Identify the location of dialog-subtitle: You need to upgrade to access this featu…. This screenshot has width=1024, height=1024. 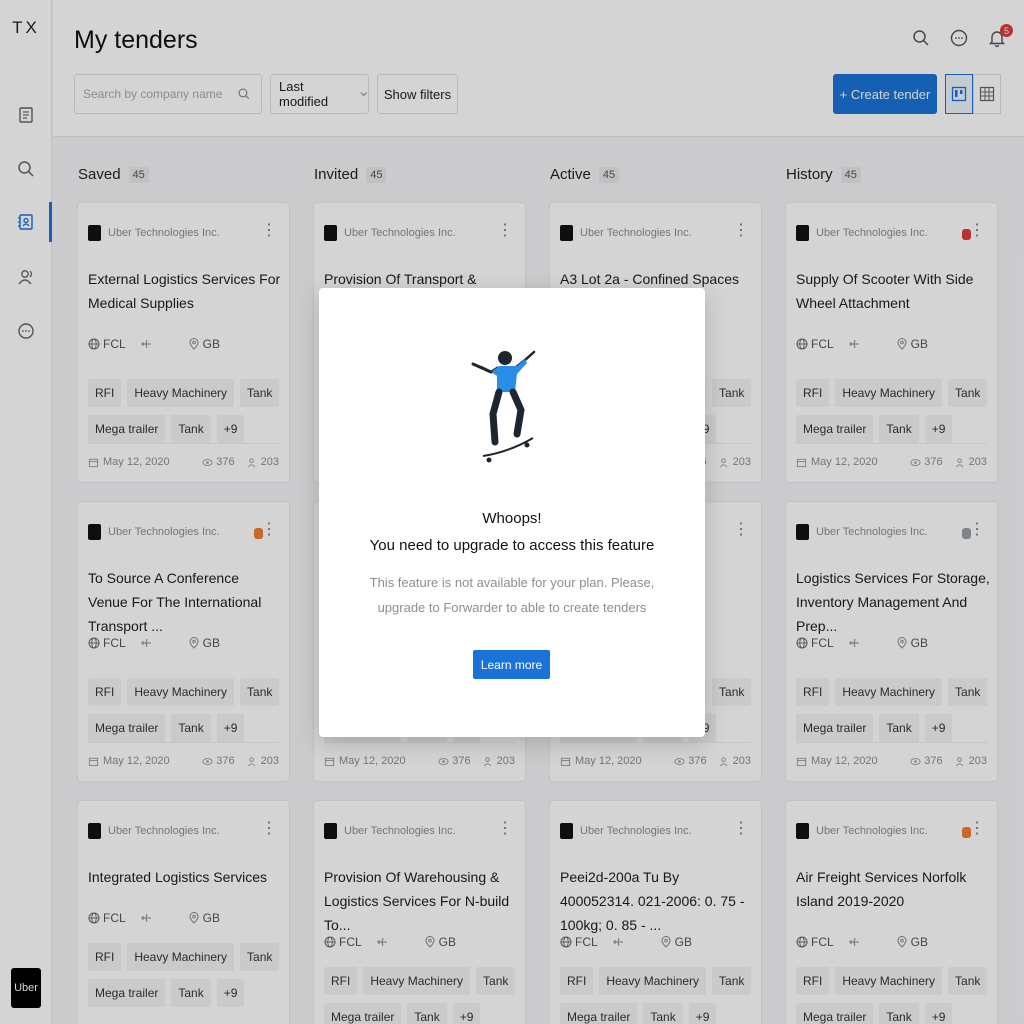
(512, 545).